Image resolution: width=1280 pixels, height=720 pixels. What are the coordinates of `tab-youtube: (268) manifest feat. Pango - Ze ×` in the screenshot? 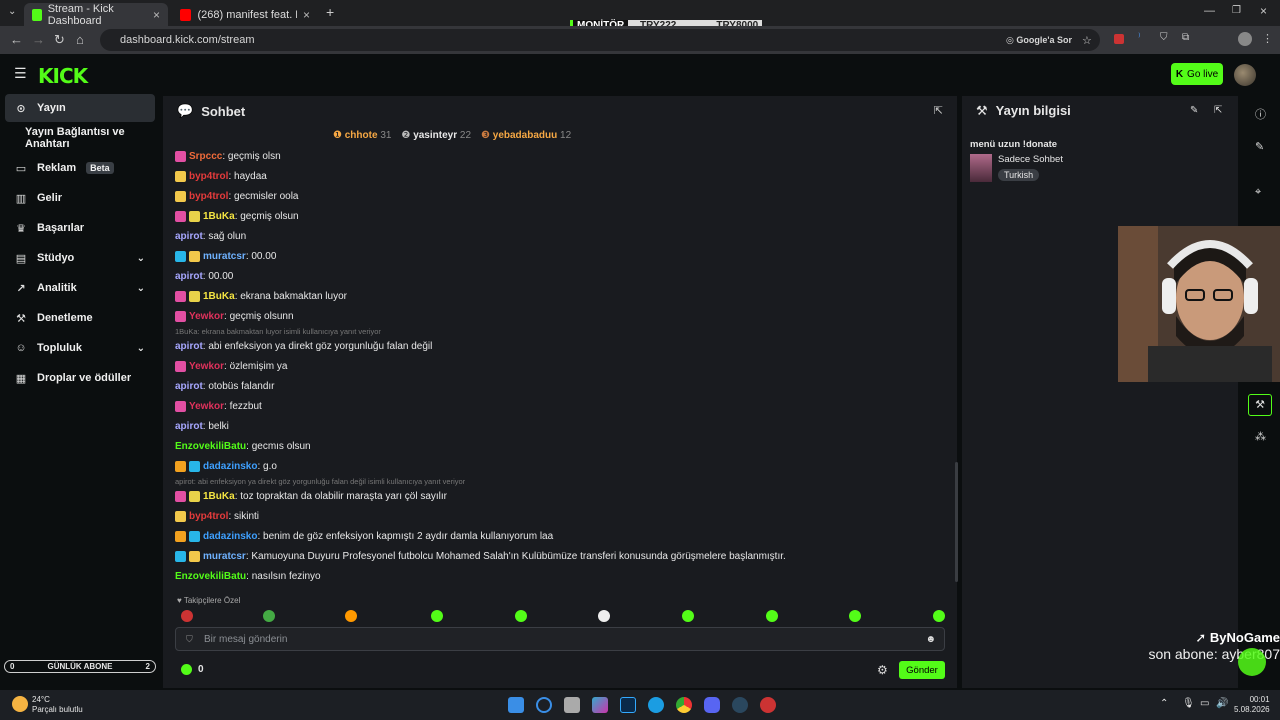 It's located at (245, 14).